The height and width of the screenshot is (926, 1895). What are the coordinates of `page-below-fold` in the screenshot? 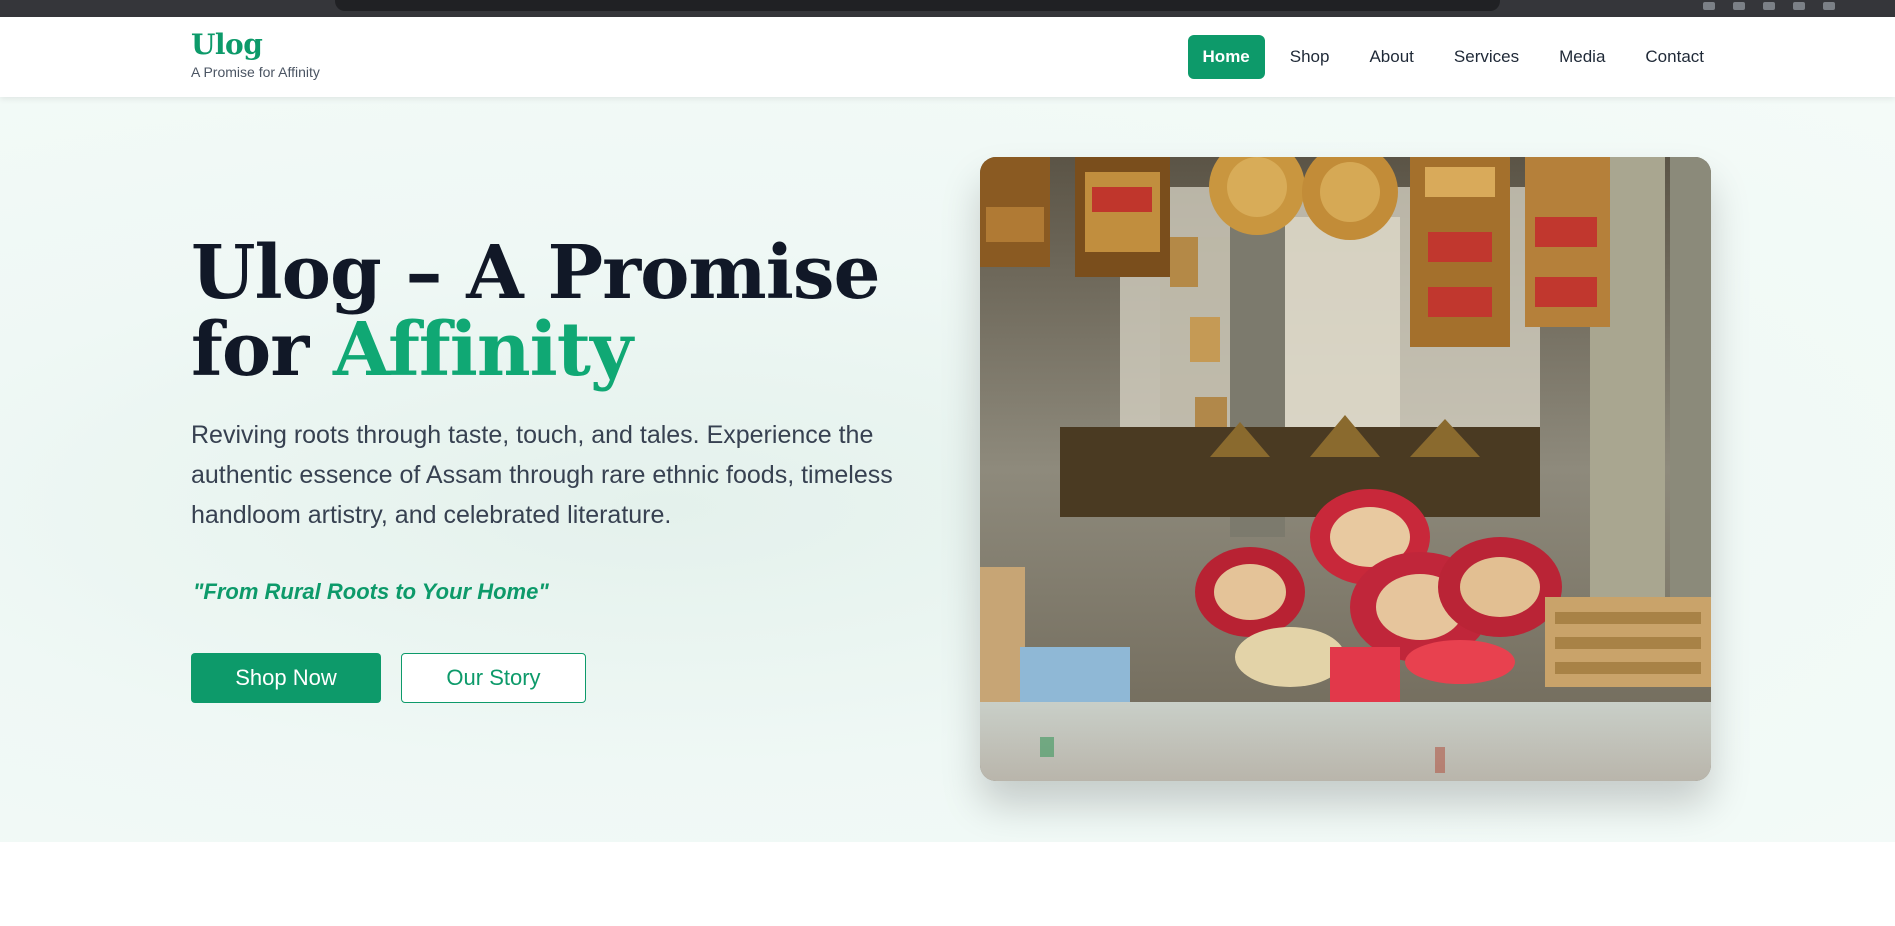 It's located at (947, 884).